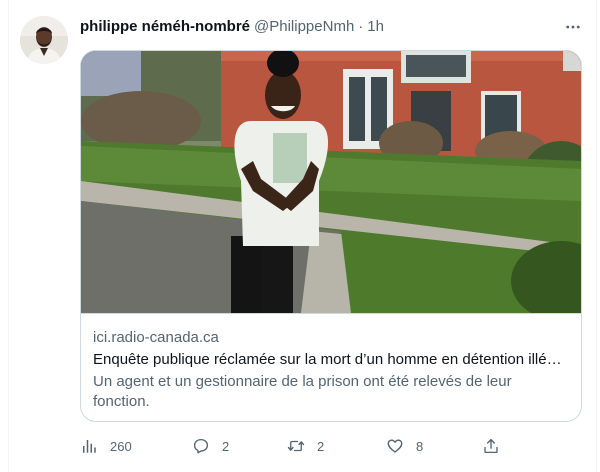 The image size is (600, 472). I want to click on author-handle: @PhilippeNmh, so click(304, 26).